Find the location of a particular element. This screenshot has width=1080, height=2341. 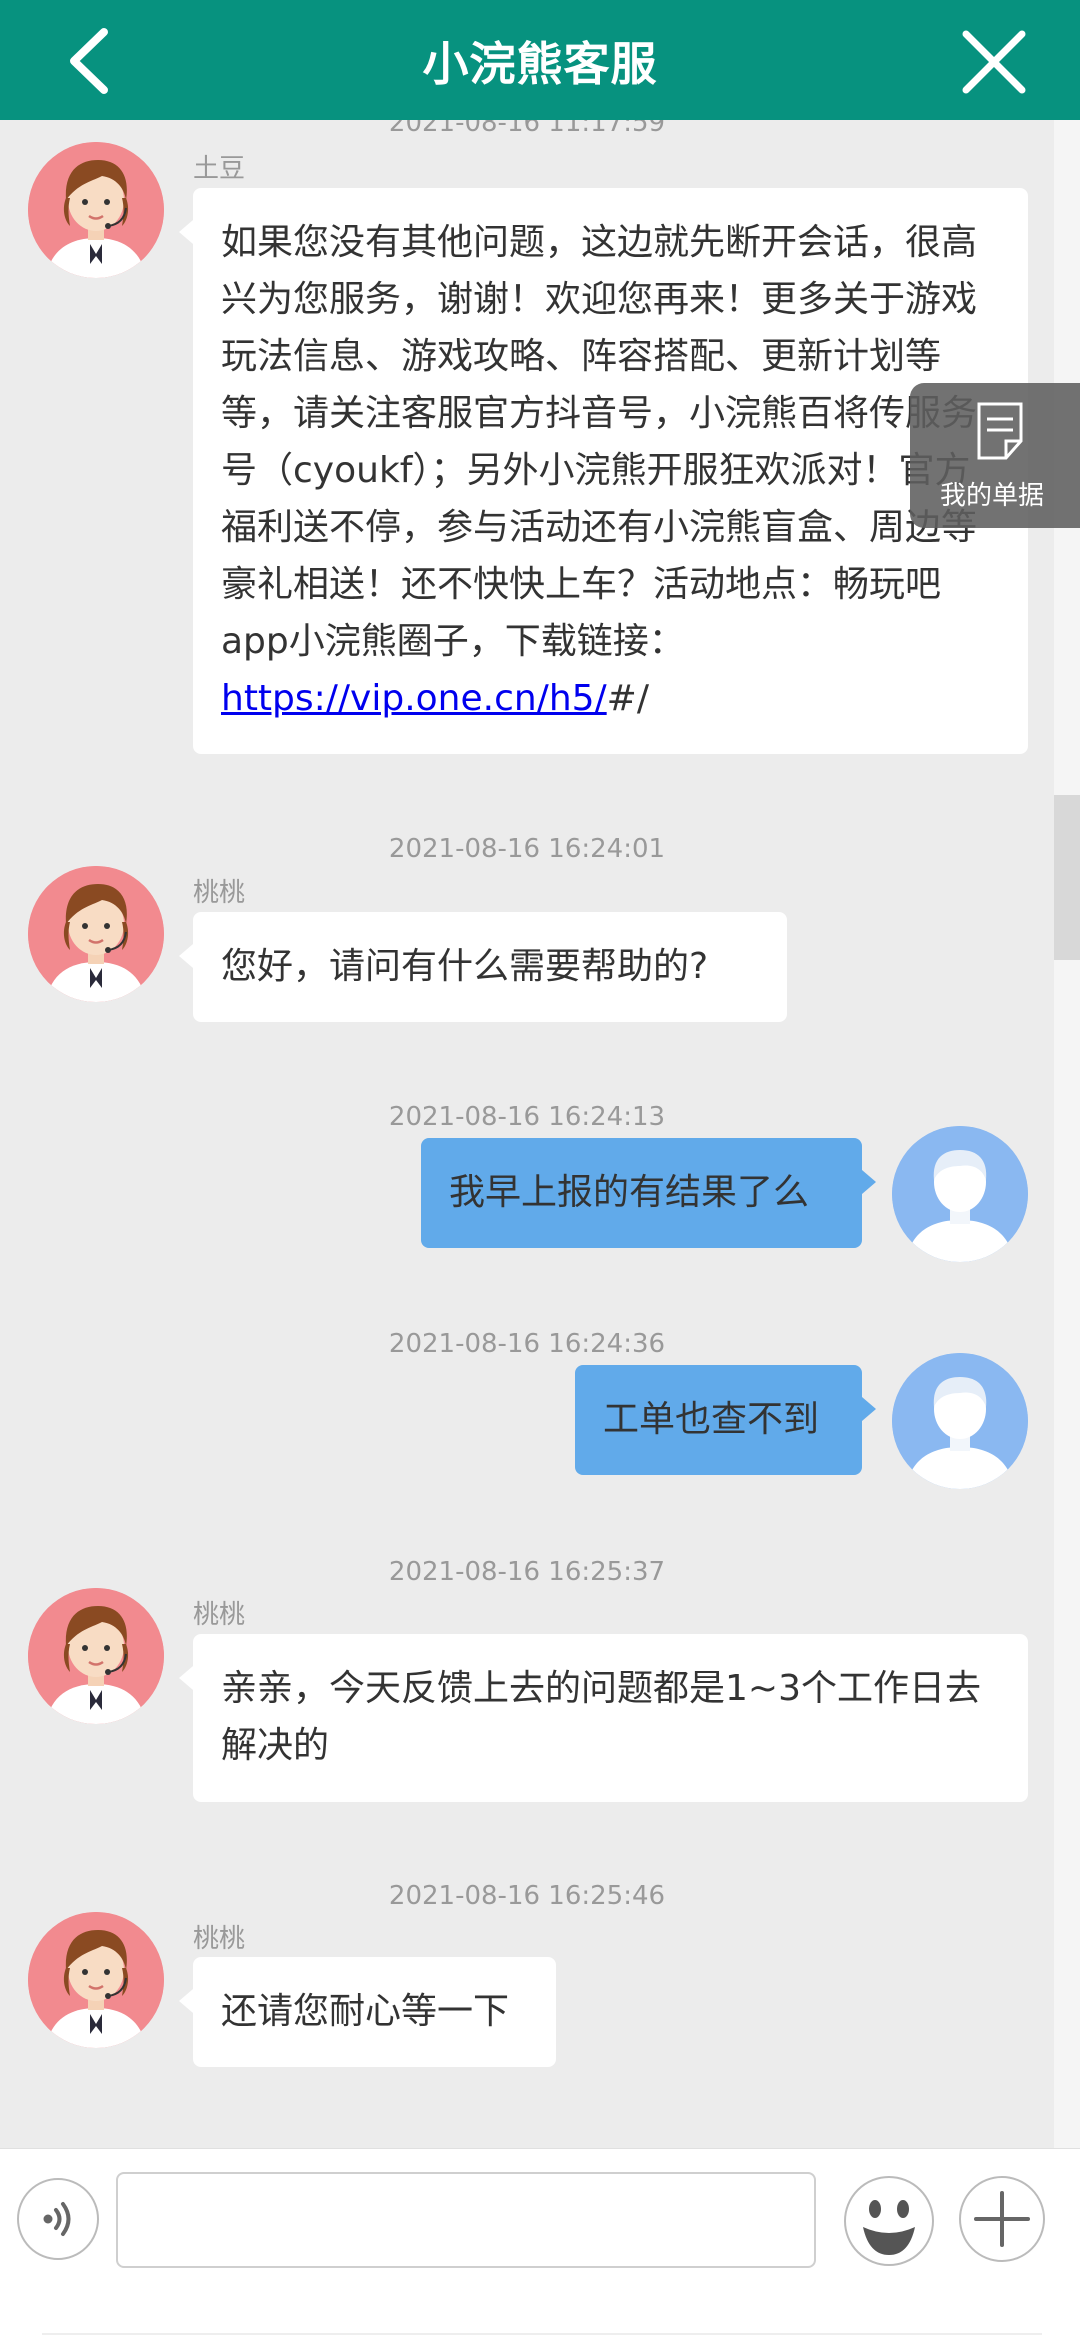

message-input is located at coordinates (466, 2220).